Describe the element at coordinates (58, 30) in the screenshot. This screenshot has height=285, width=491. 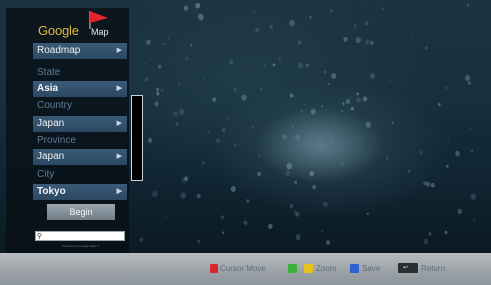
I see `logo-brand: Google` at that location.